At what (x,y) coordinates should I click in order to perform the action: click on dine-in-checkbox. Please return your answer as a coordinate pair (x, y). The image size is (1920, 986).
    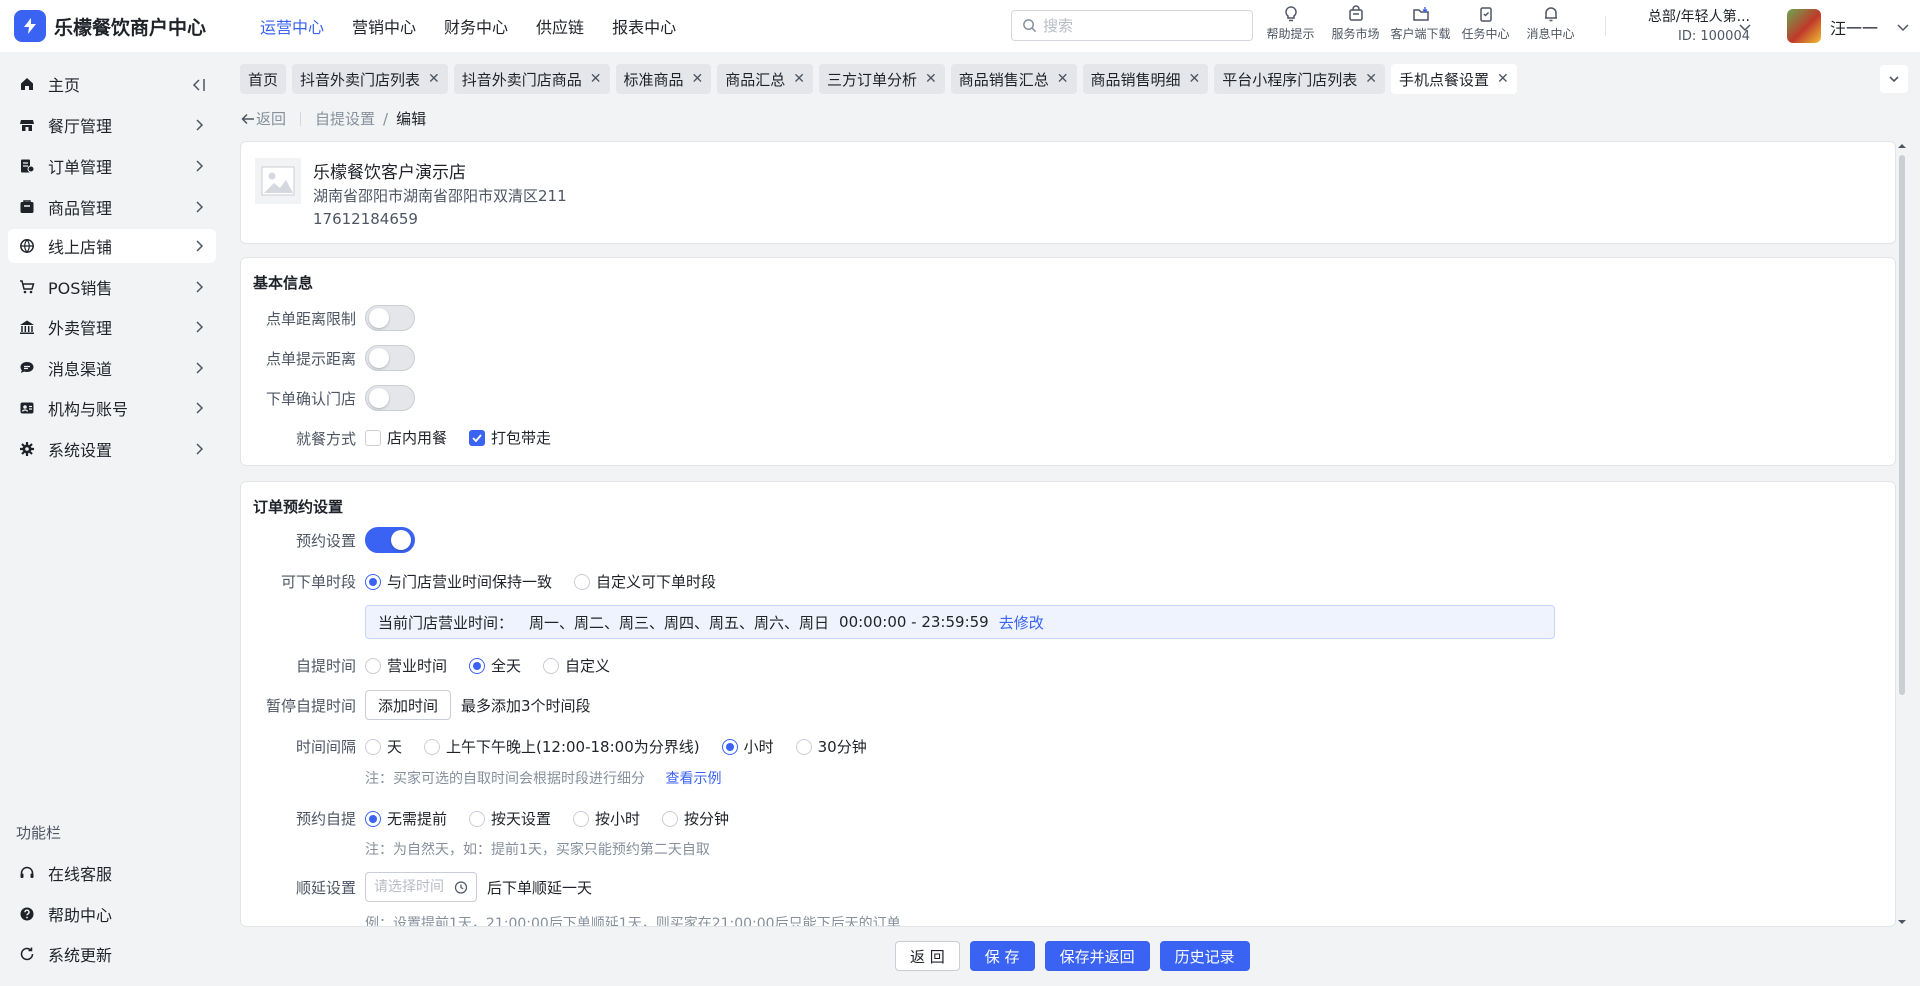
    Looking at the image, I should click on (373, 437).